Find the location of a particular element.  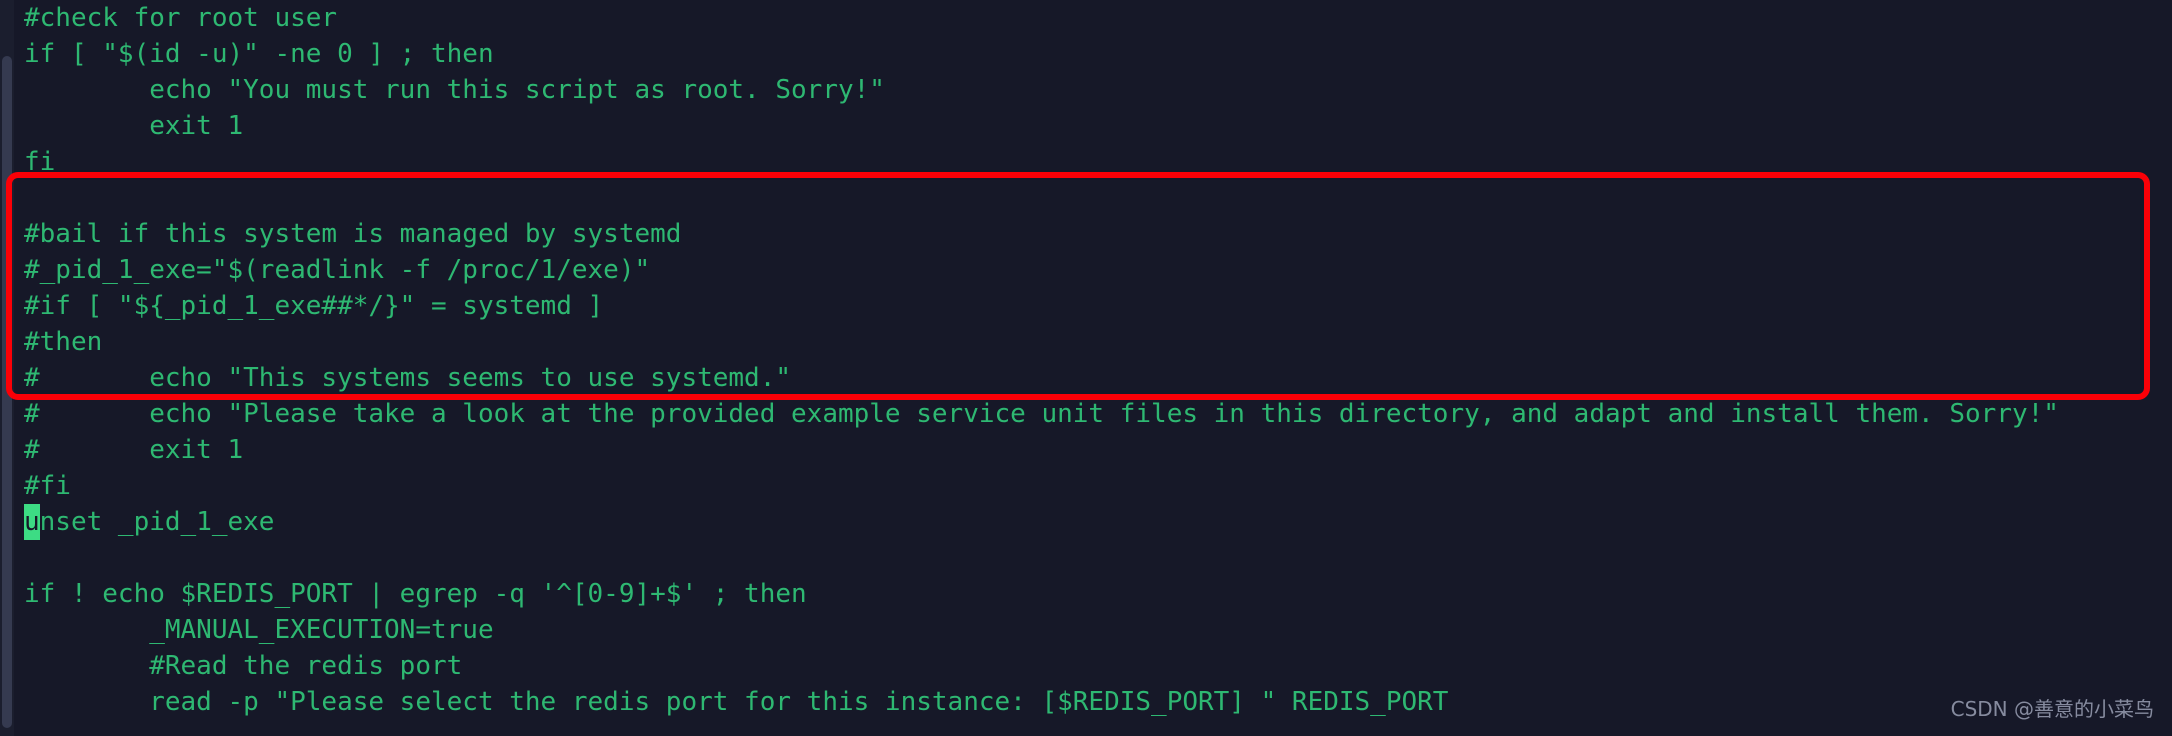

code-line: # exit 1 is located at coordinates (1093, 450).